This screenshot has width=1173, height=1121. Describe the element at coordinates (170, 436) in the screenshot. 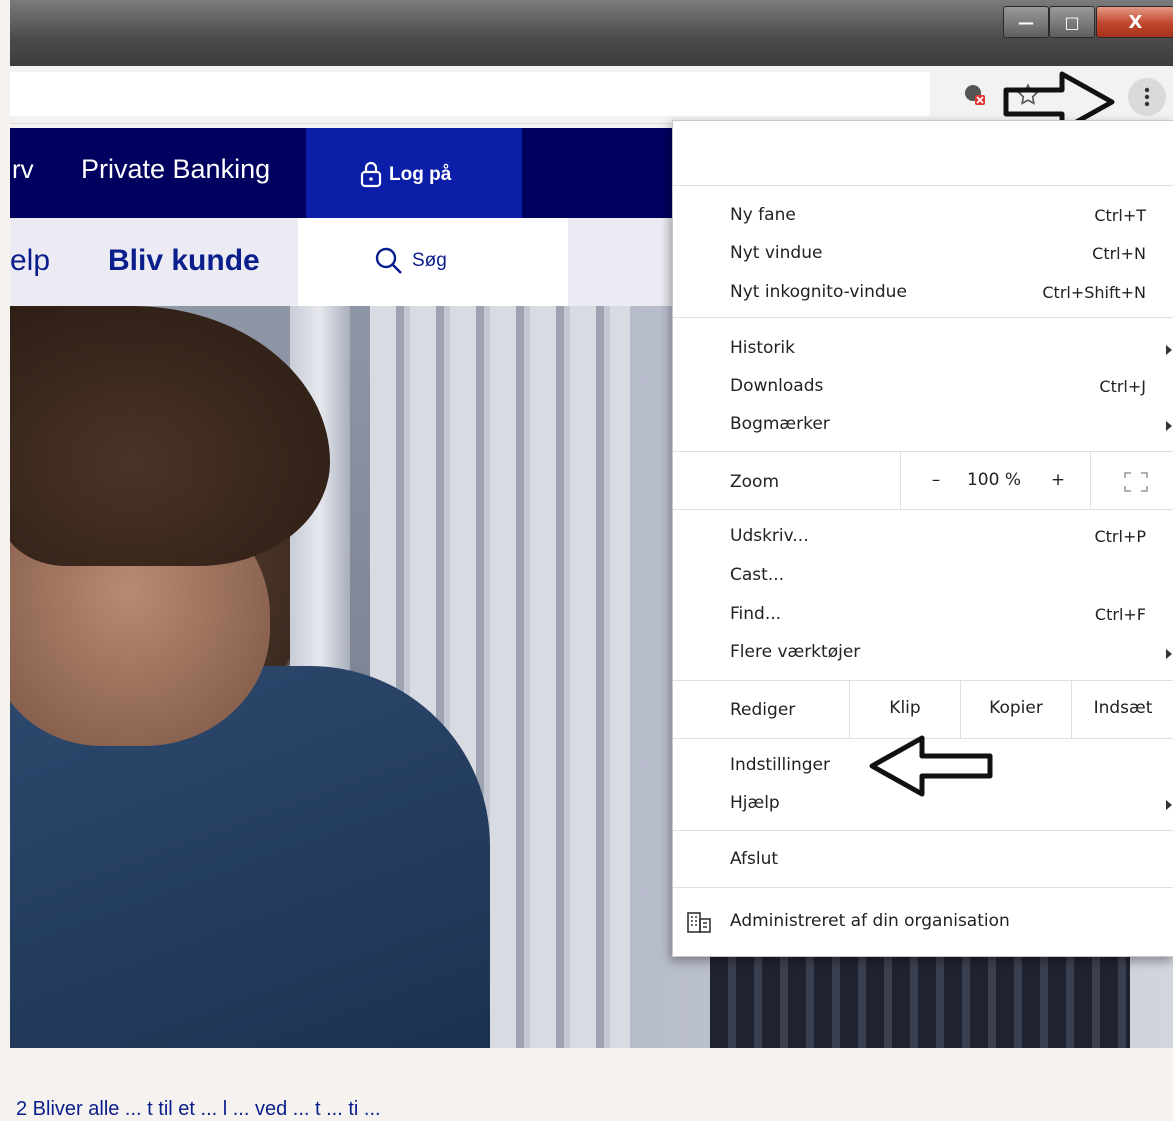

I see `man-hair` at that location.